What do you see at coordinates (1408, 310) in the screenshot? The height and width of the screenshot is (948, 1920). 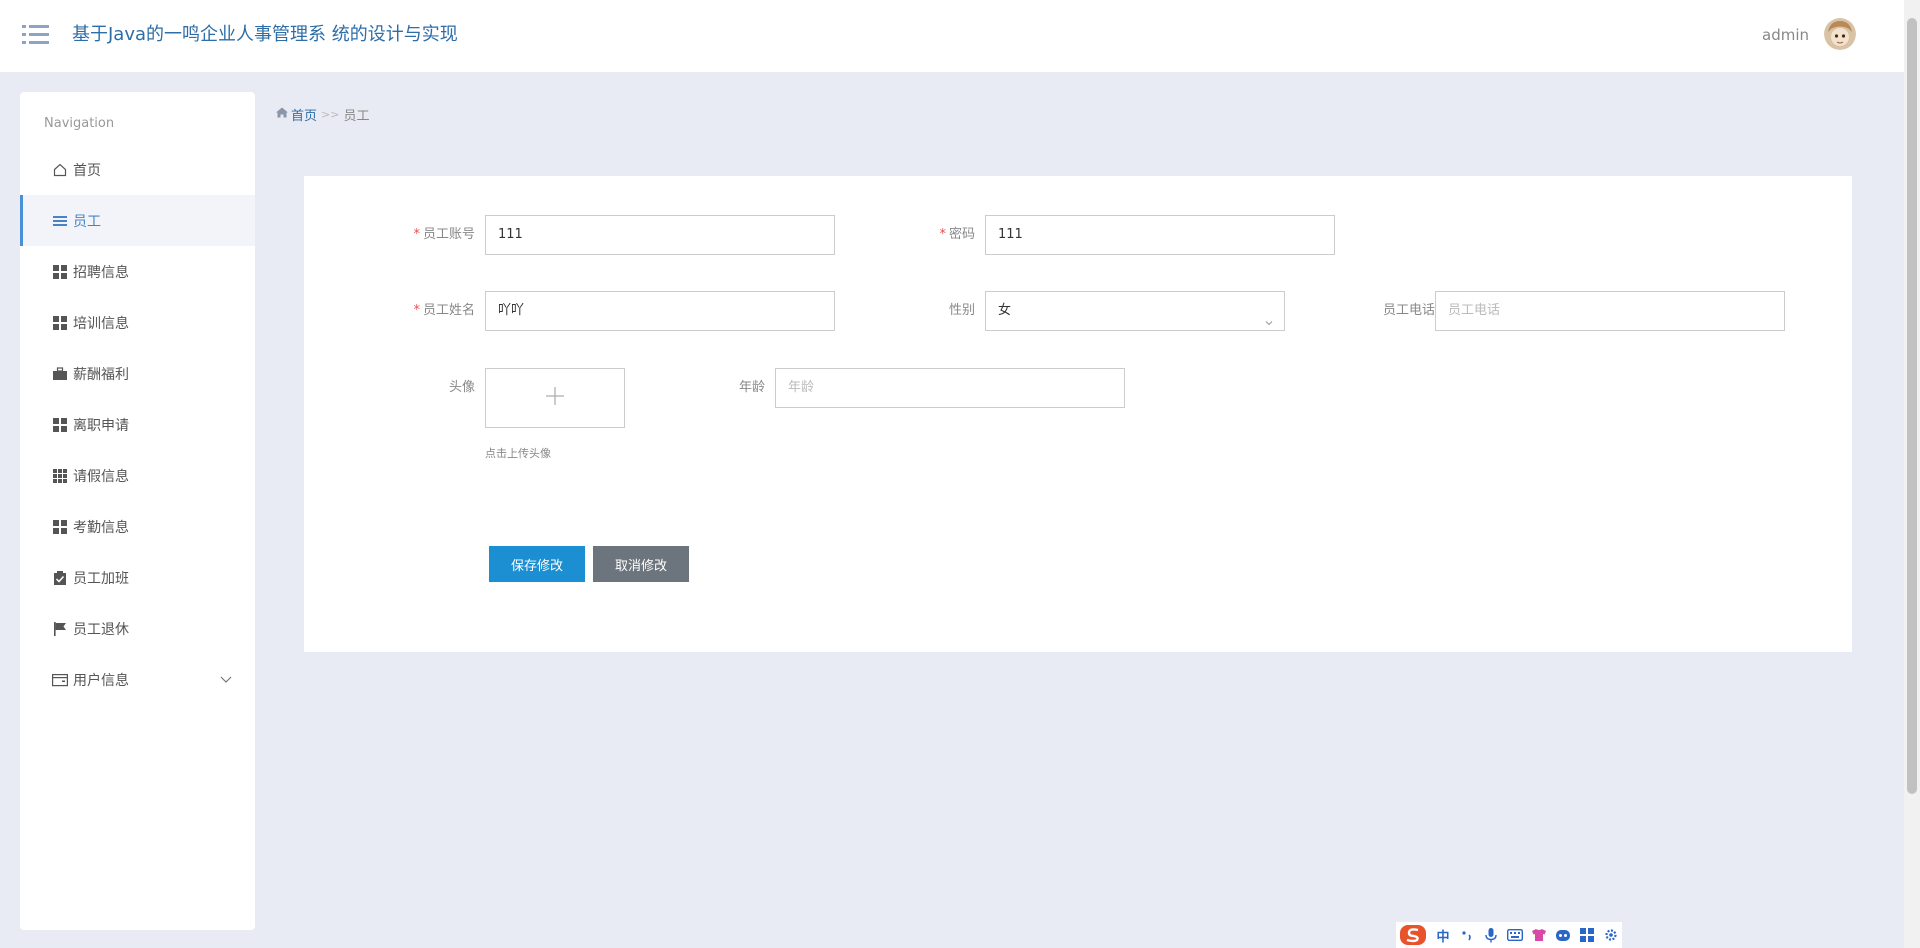 I see `phone-label: 员工电话` at bounding box center [1408, 310].